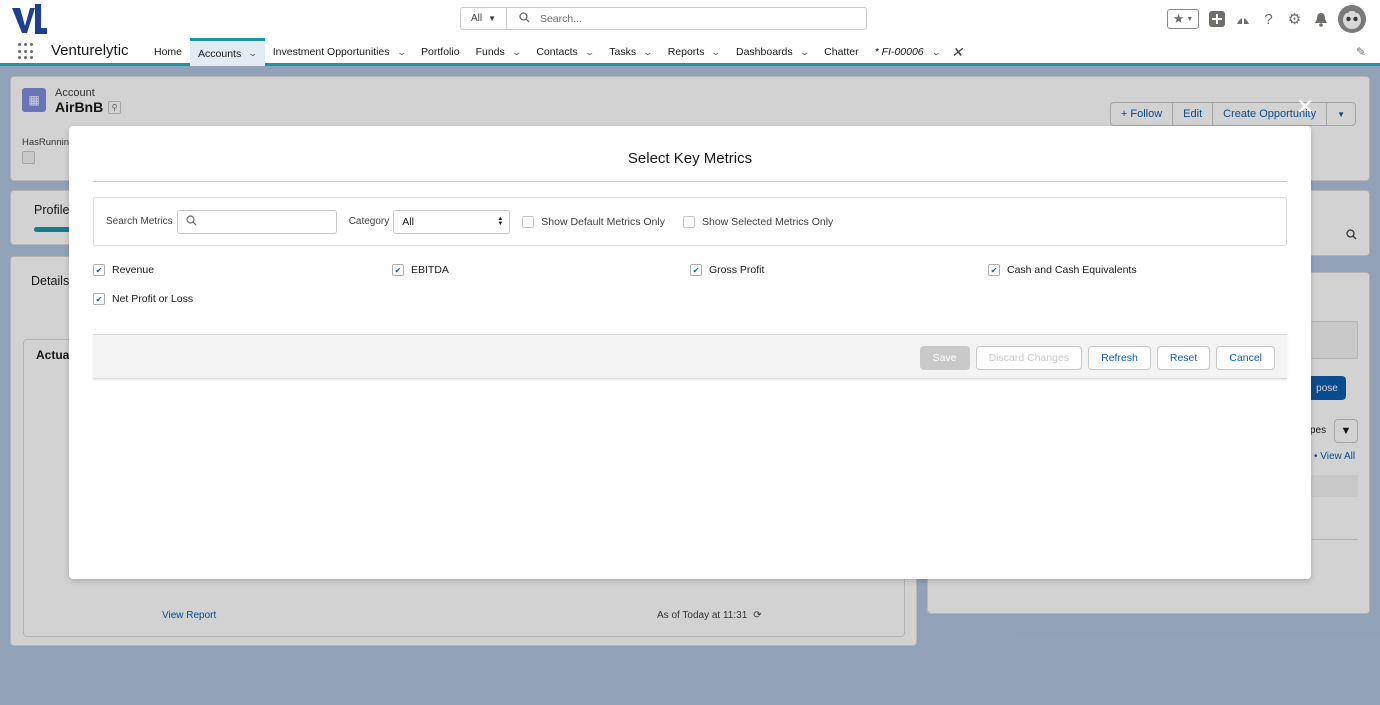 The height and width of the screenshot is (705, 1380). What do you see at coordinates (153, 299) in the screenshot?
I see `metric-label: Net Profit or Loss` at bounding box center [153, 299].